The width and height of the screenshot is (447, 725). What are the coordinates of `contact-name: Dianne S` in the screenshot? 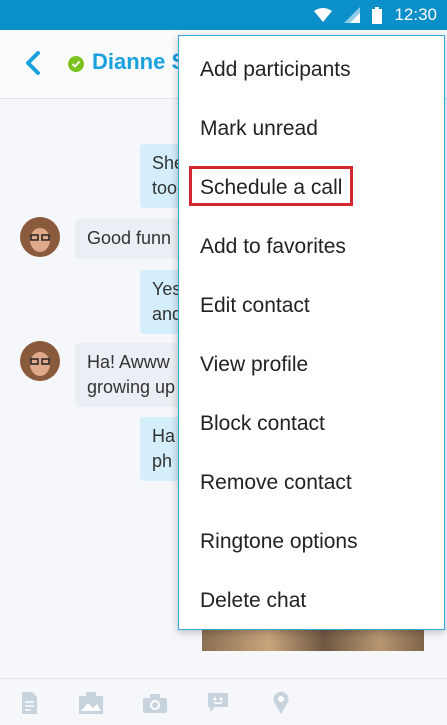 It's located at (137, 62).